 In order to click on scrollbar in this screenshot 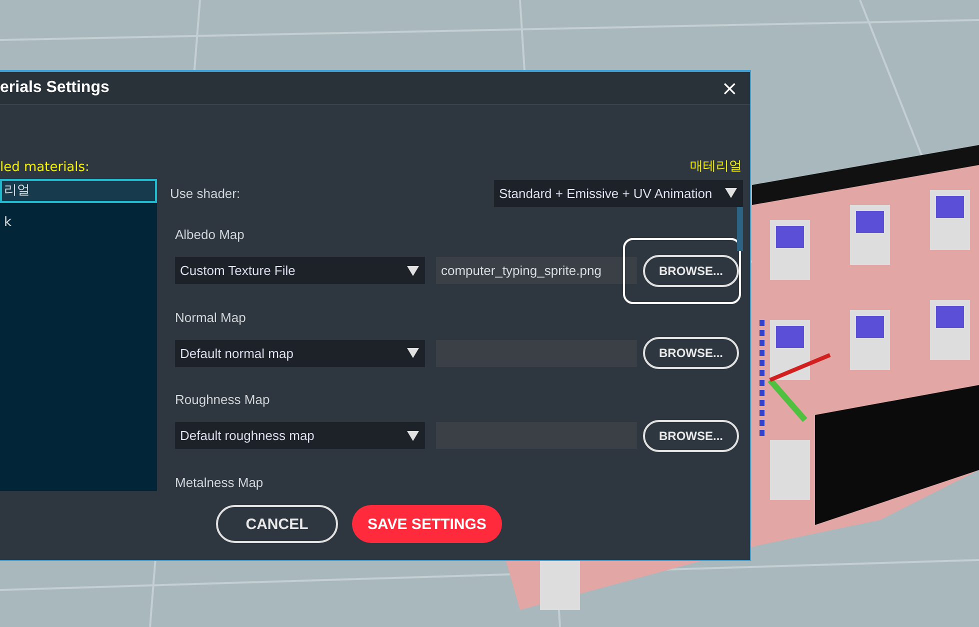, I will do `click(740, 229)`.